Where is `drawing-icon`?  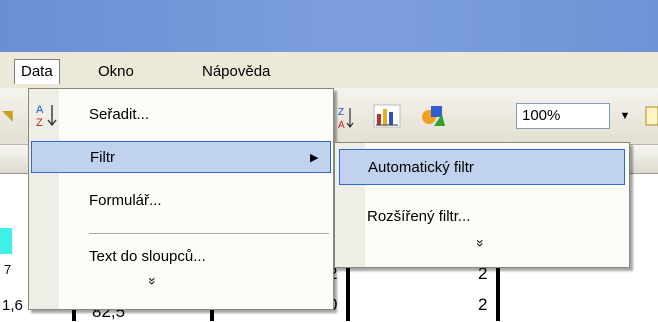
drawing-icon is located at coordinates (433, 116).